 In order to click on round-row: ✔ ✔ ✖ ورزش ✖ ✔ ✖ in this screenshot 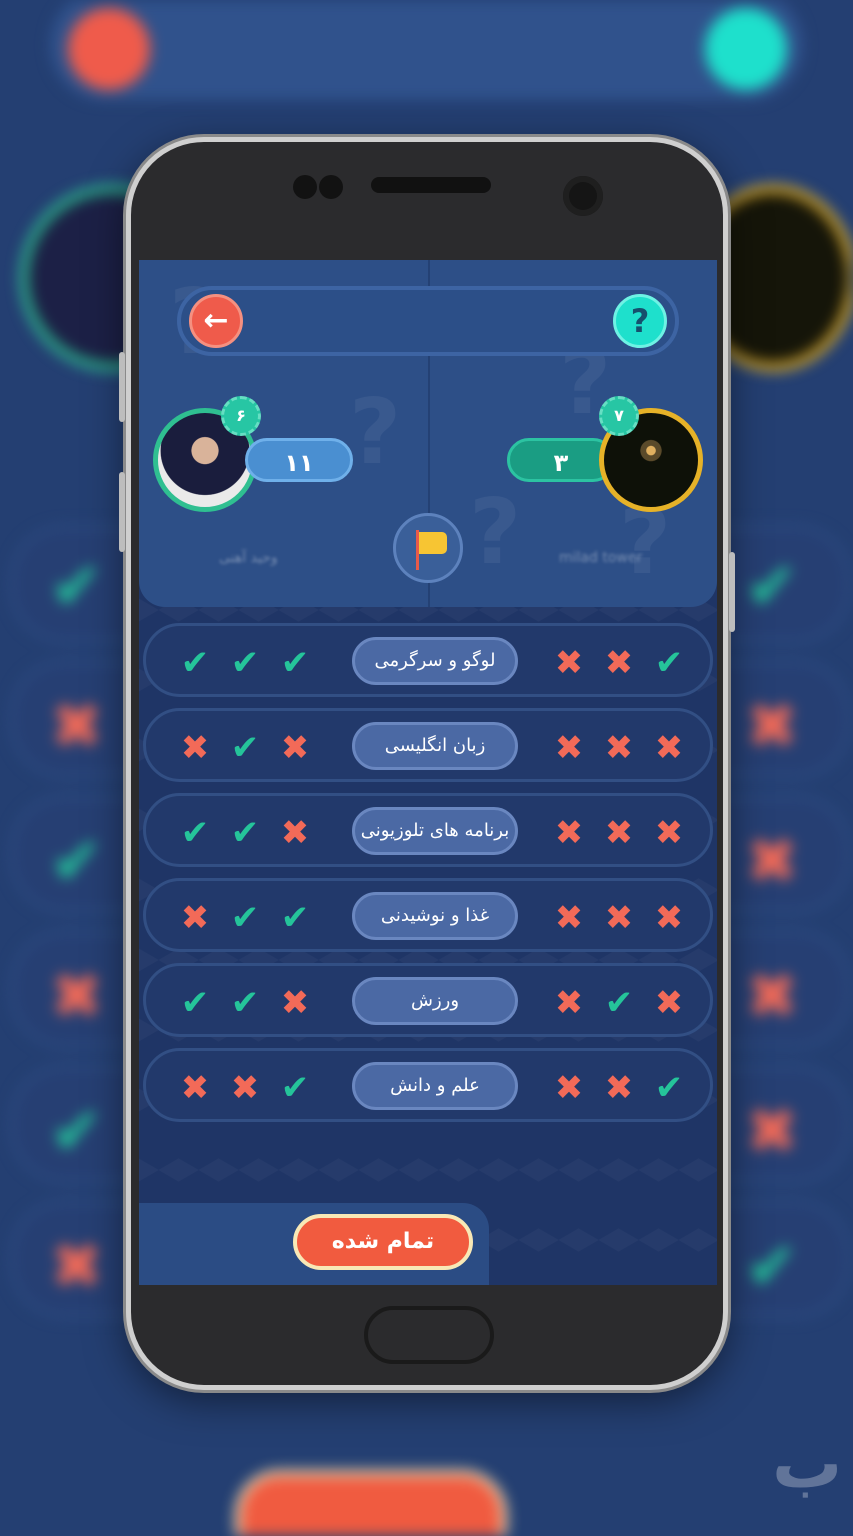, I will do `click(428, 1000)`.